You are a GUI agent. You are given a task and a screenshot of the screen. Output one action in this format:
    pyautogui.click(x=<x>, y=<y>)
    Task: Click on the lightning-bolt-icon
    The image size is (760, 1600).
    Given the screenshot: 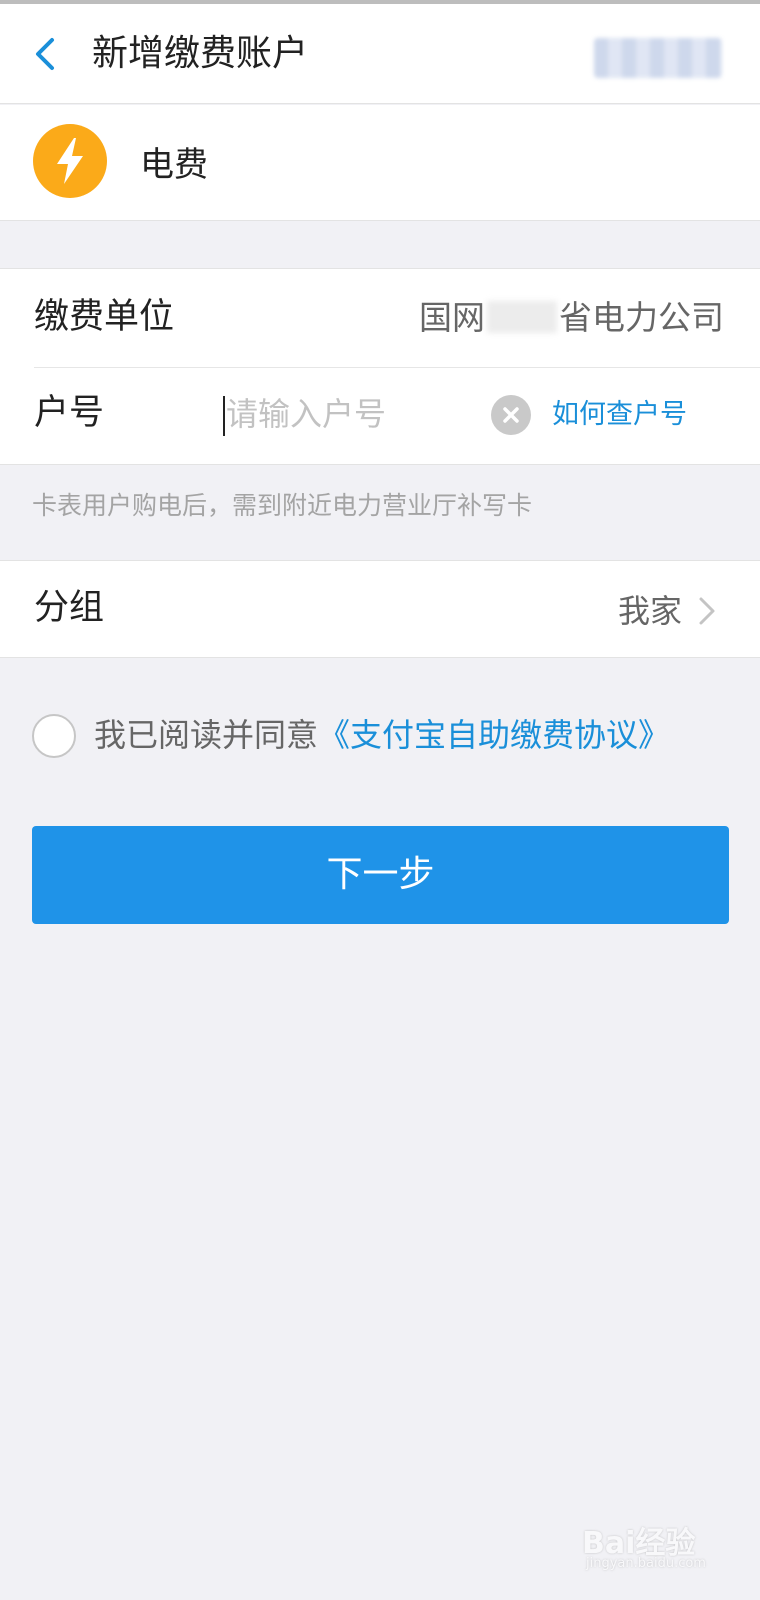 What is the action you would take?
    pyautogui.click(x=70, y=161)
    